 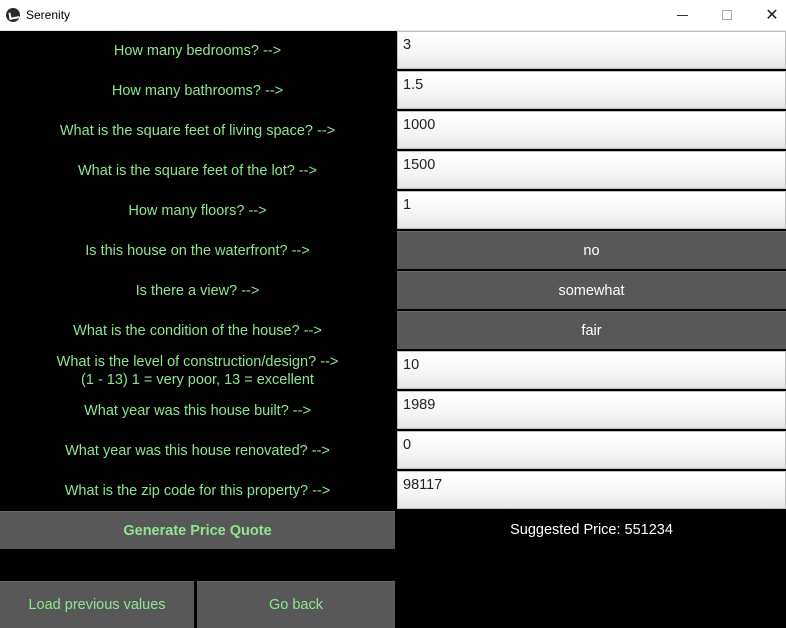 What do you see at coordinates (197, 91) in the screenshot?
I see `bathrooms-label: How many bathrooms? -->` at bounding box center [197, 91].